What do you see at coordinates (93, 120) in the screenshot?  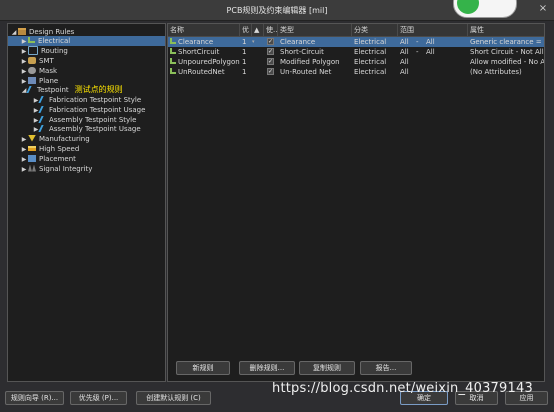 I see `tree-item-label: Assembly Testpoint Style` at bounding box center [93, 120].